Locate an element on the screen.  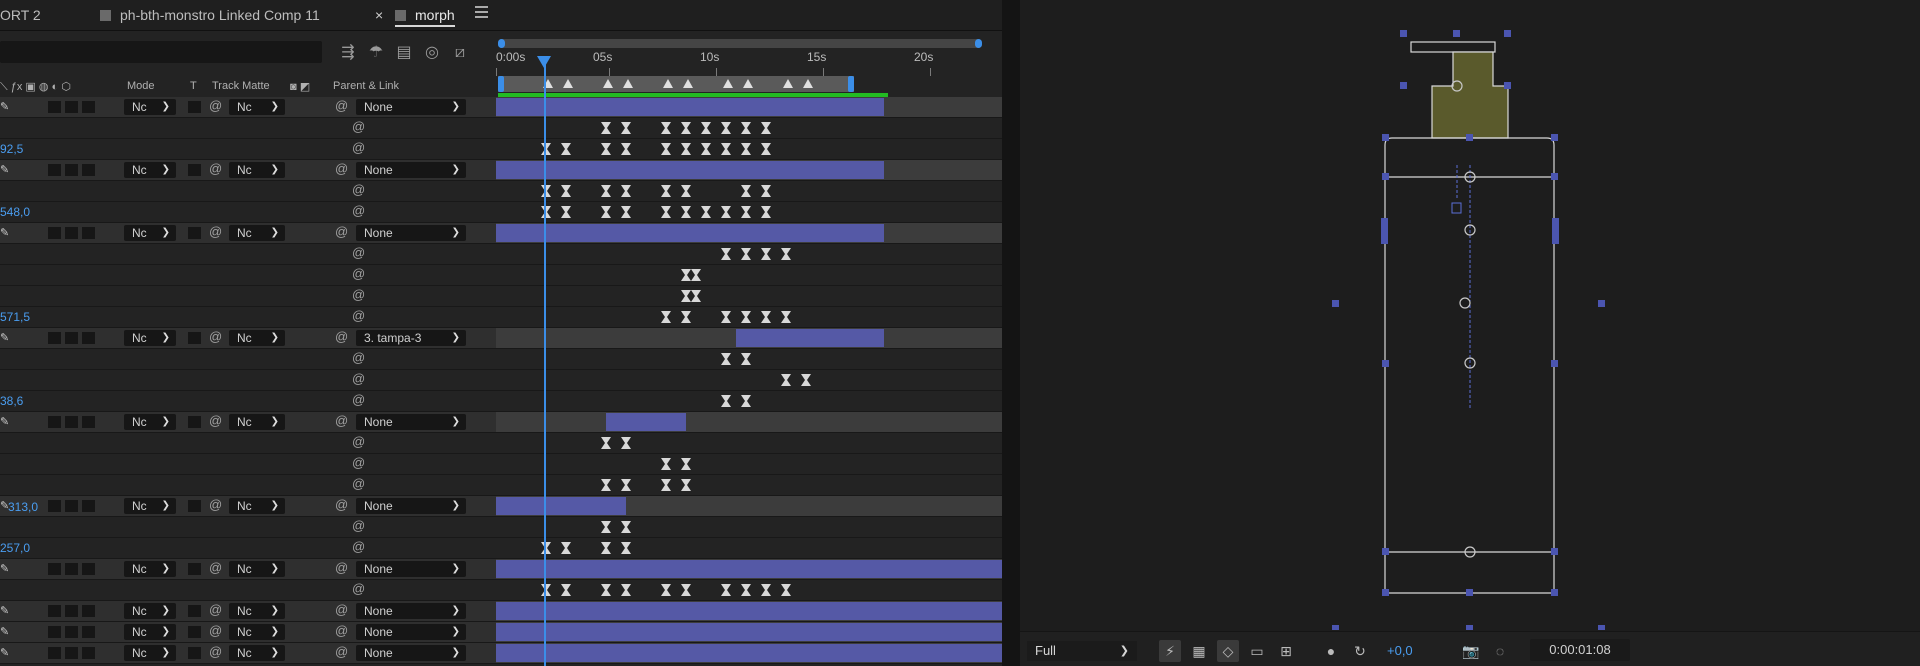
time-navigator is located at coordinates (740, 43).